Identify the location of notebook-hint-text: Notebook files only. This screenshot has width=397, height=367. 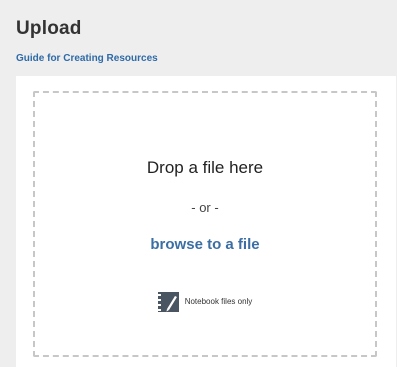
(218, 301).